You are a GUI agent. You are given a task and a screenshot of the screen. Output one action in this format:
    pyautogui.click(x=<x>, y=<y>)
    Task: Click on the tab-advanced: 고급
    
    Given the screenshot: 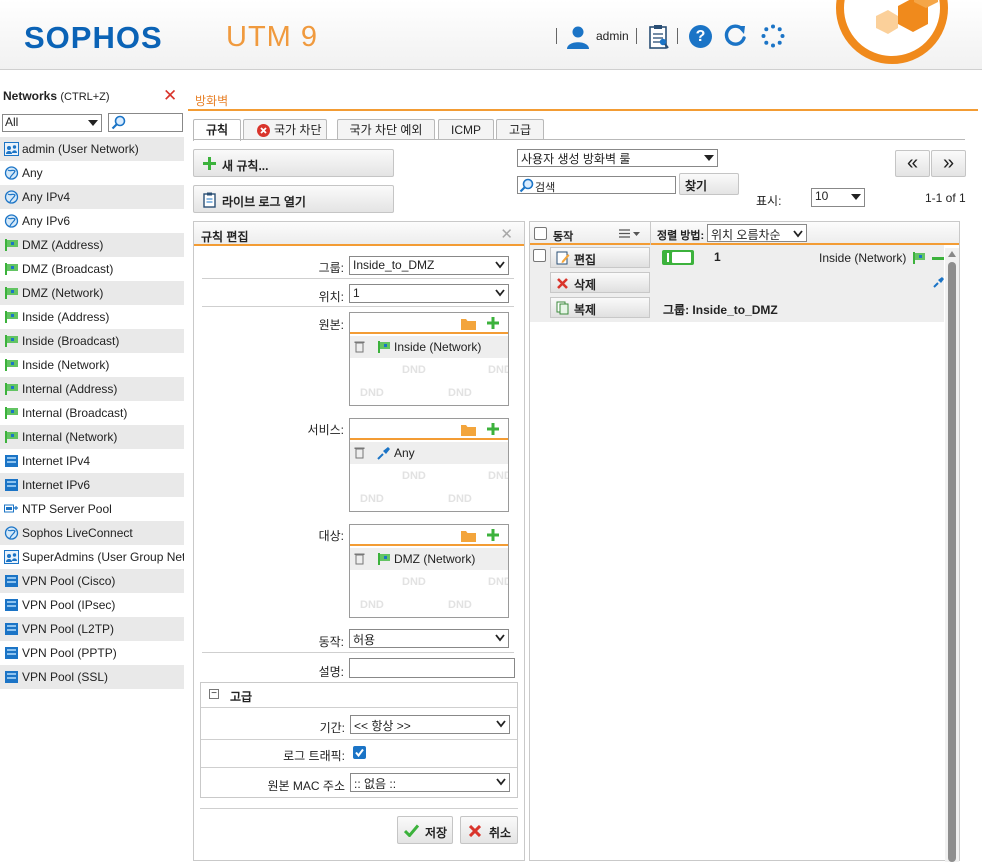 What is the action you would take?
    pyautogui.click(x=520, y=129)
    